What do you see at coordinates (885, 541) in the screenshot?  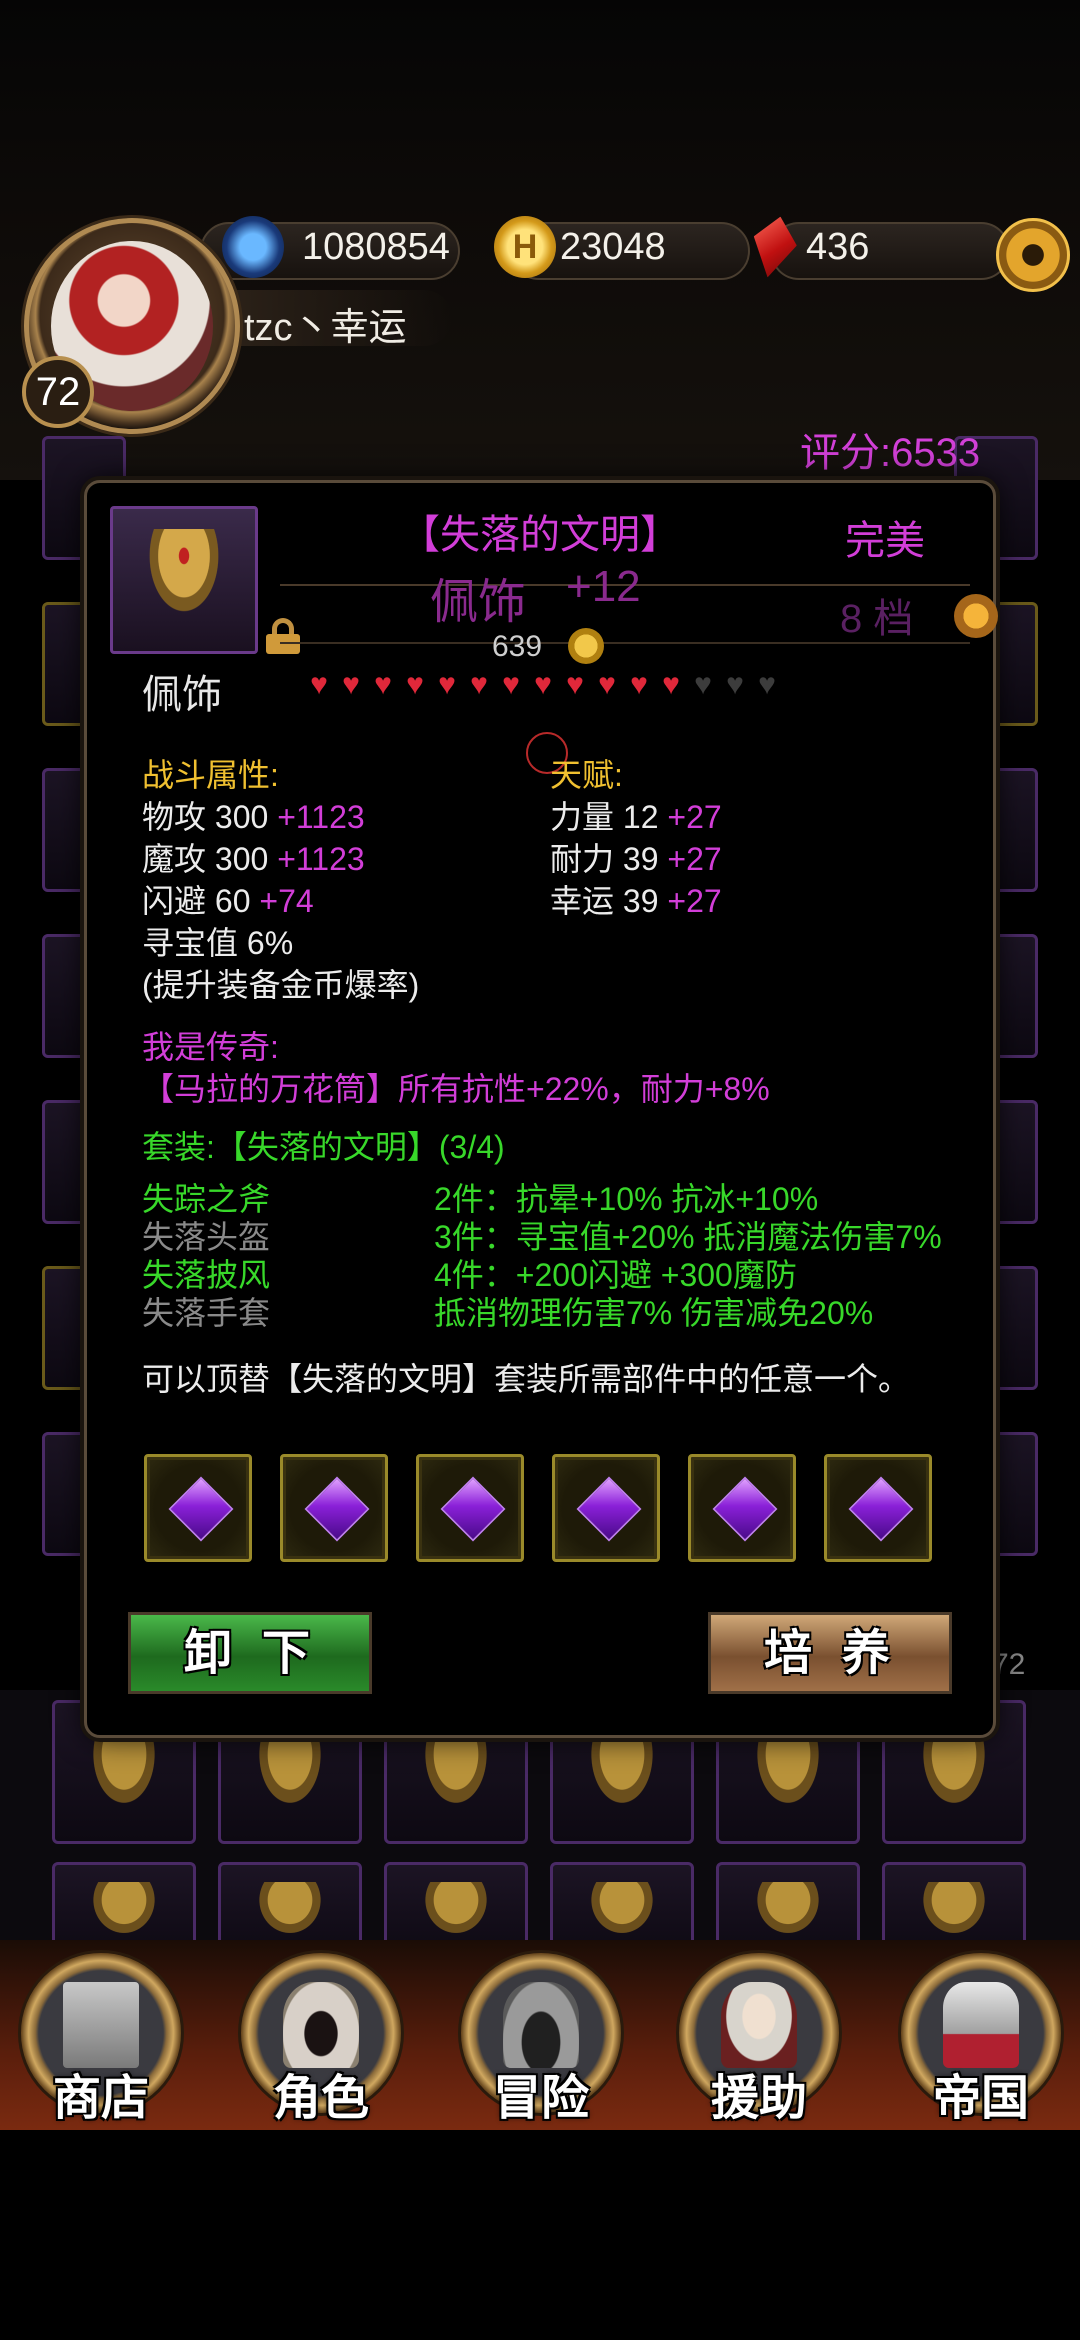 I see `item-quality: 完美` at bounding box center [885, 541].